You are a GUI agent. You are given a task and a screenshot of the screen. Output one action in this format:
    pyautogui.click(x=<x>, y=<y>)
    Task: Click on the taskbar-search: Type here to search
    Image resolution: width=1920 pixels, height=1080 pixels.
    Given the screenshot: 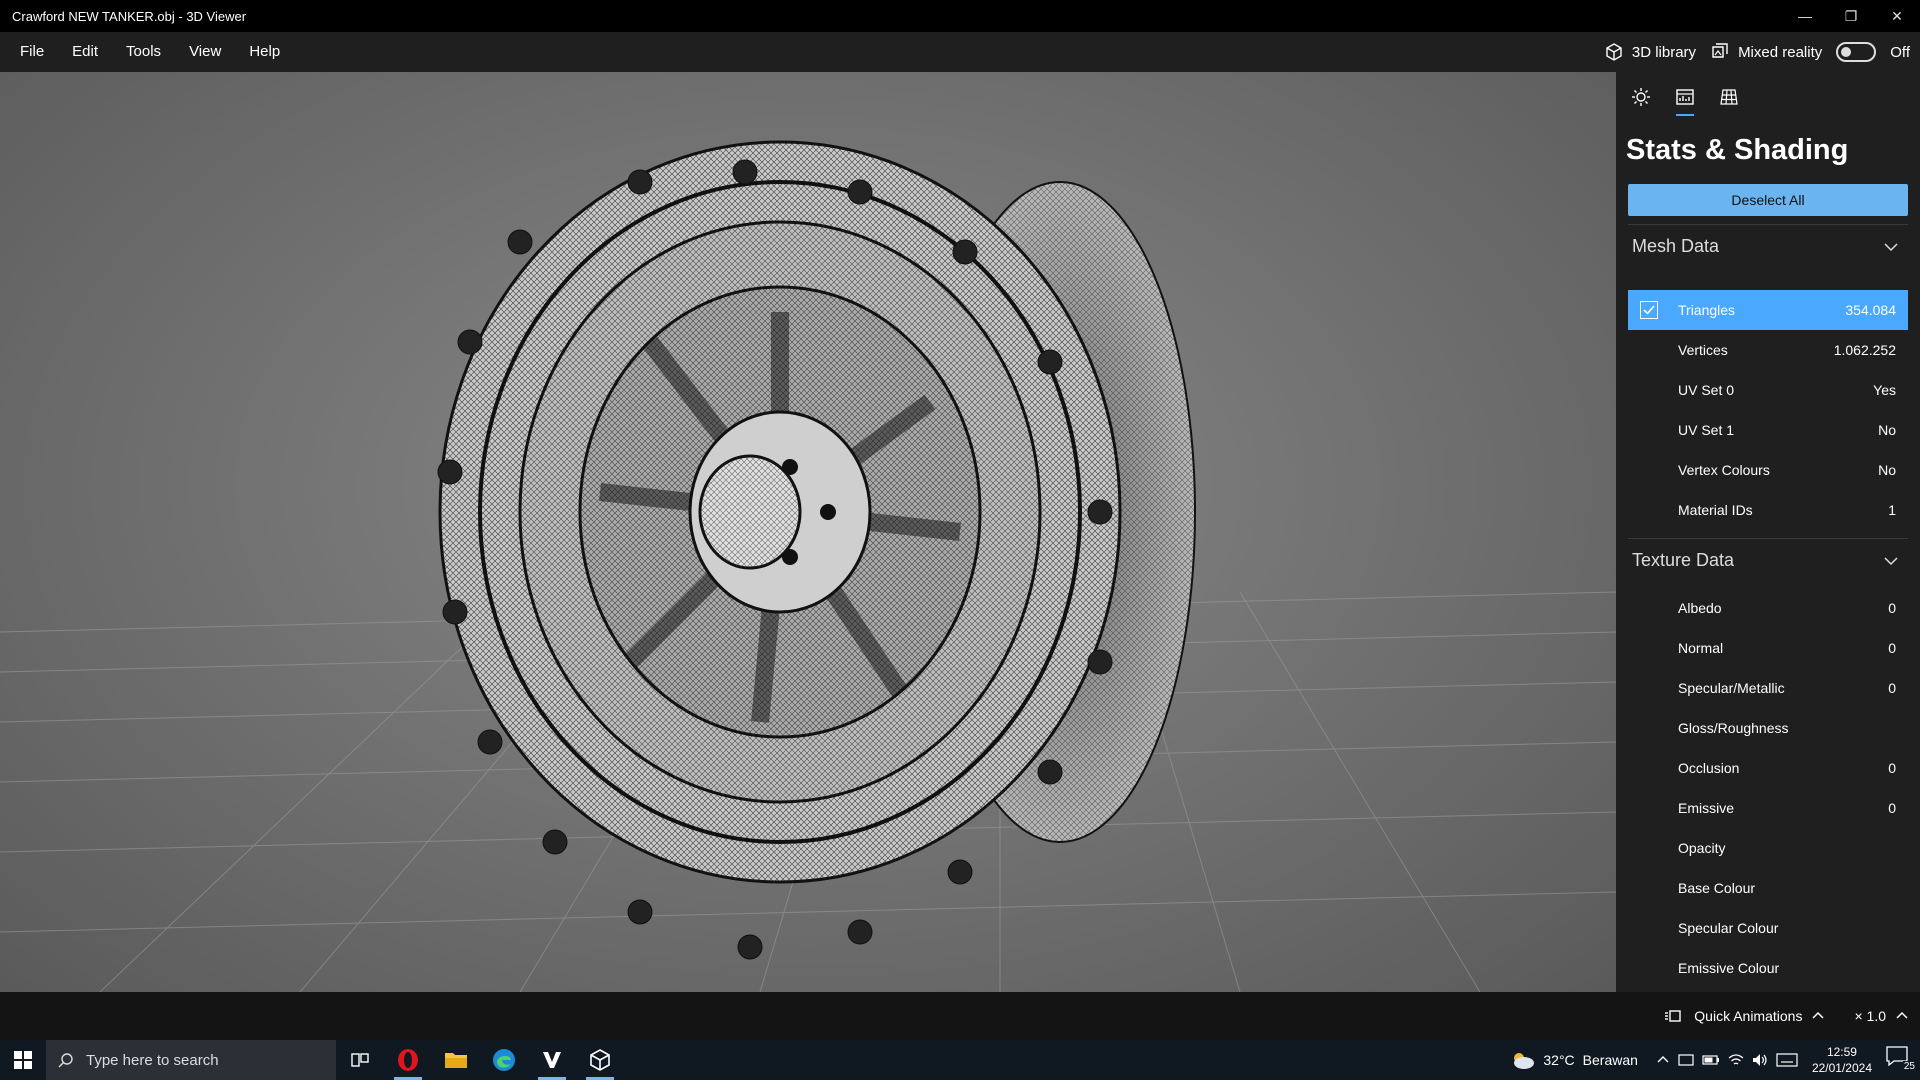 What is the action you would take?
    pyautogui.click(x=191, y=1060)
    